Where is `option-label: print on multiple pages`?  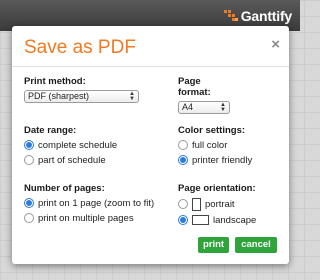 option-label: print on multiple pages is located at coordinates (86, 218).